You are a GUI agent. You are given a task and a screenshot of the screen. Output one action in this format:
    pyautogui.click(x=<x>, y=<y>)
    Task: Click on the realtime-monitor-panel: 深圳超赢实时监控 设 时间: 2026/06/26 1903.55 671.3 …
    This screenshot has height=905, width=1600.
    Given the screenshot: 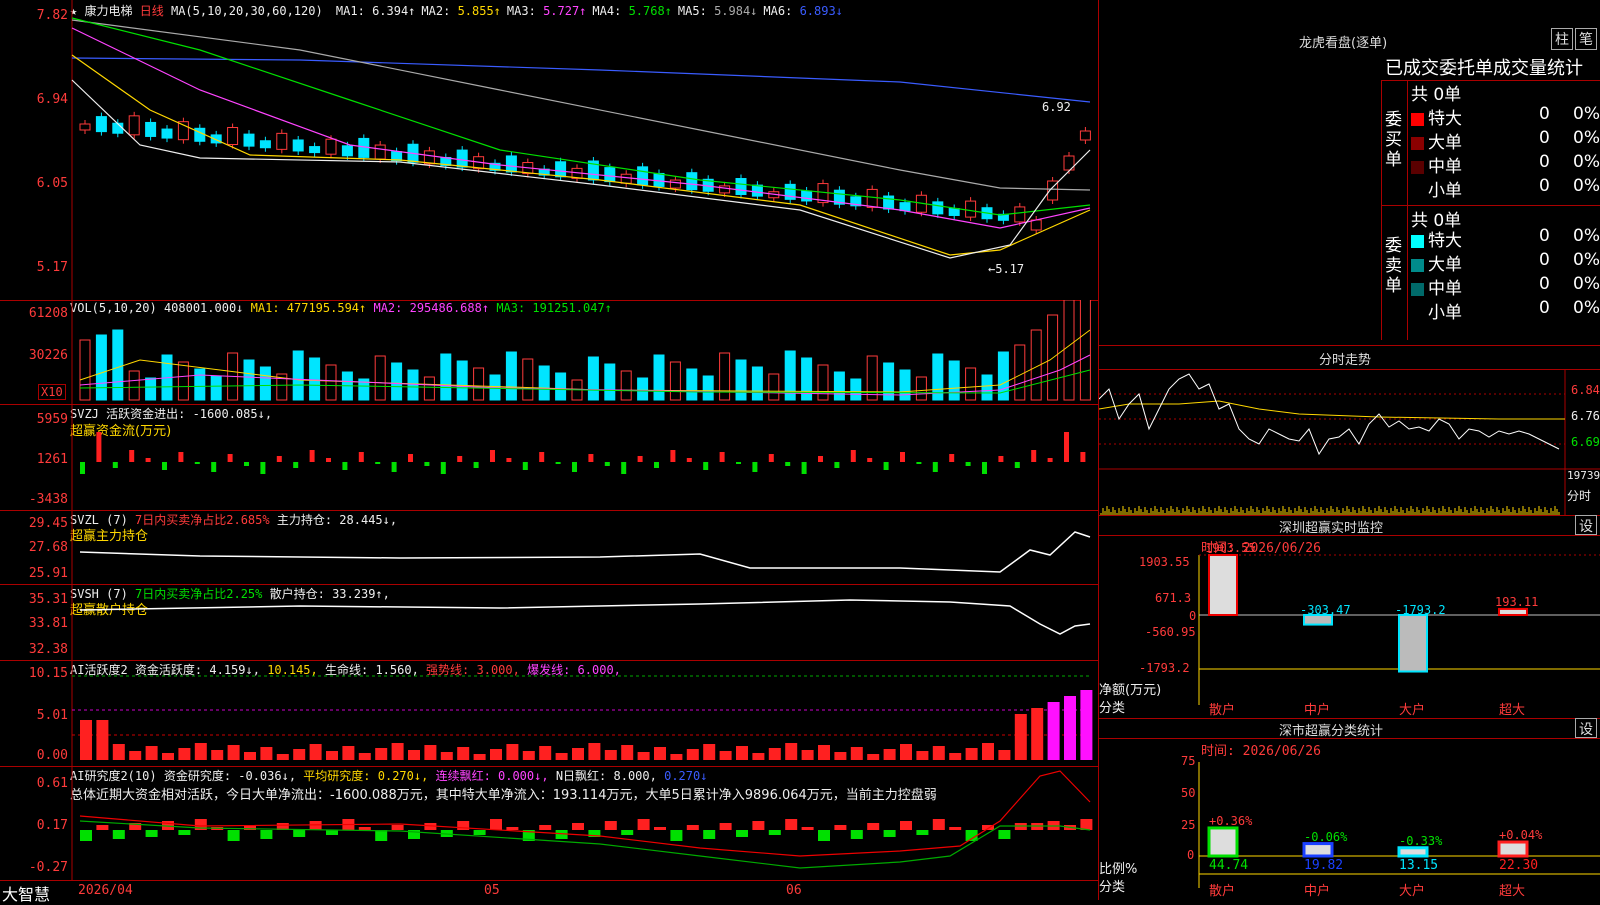 What is the action you would take?
    pyautogui.click(x=1349, y=617)
    